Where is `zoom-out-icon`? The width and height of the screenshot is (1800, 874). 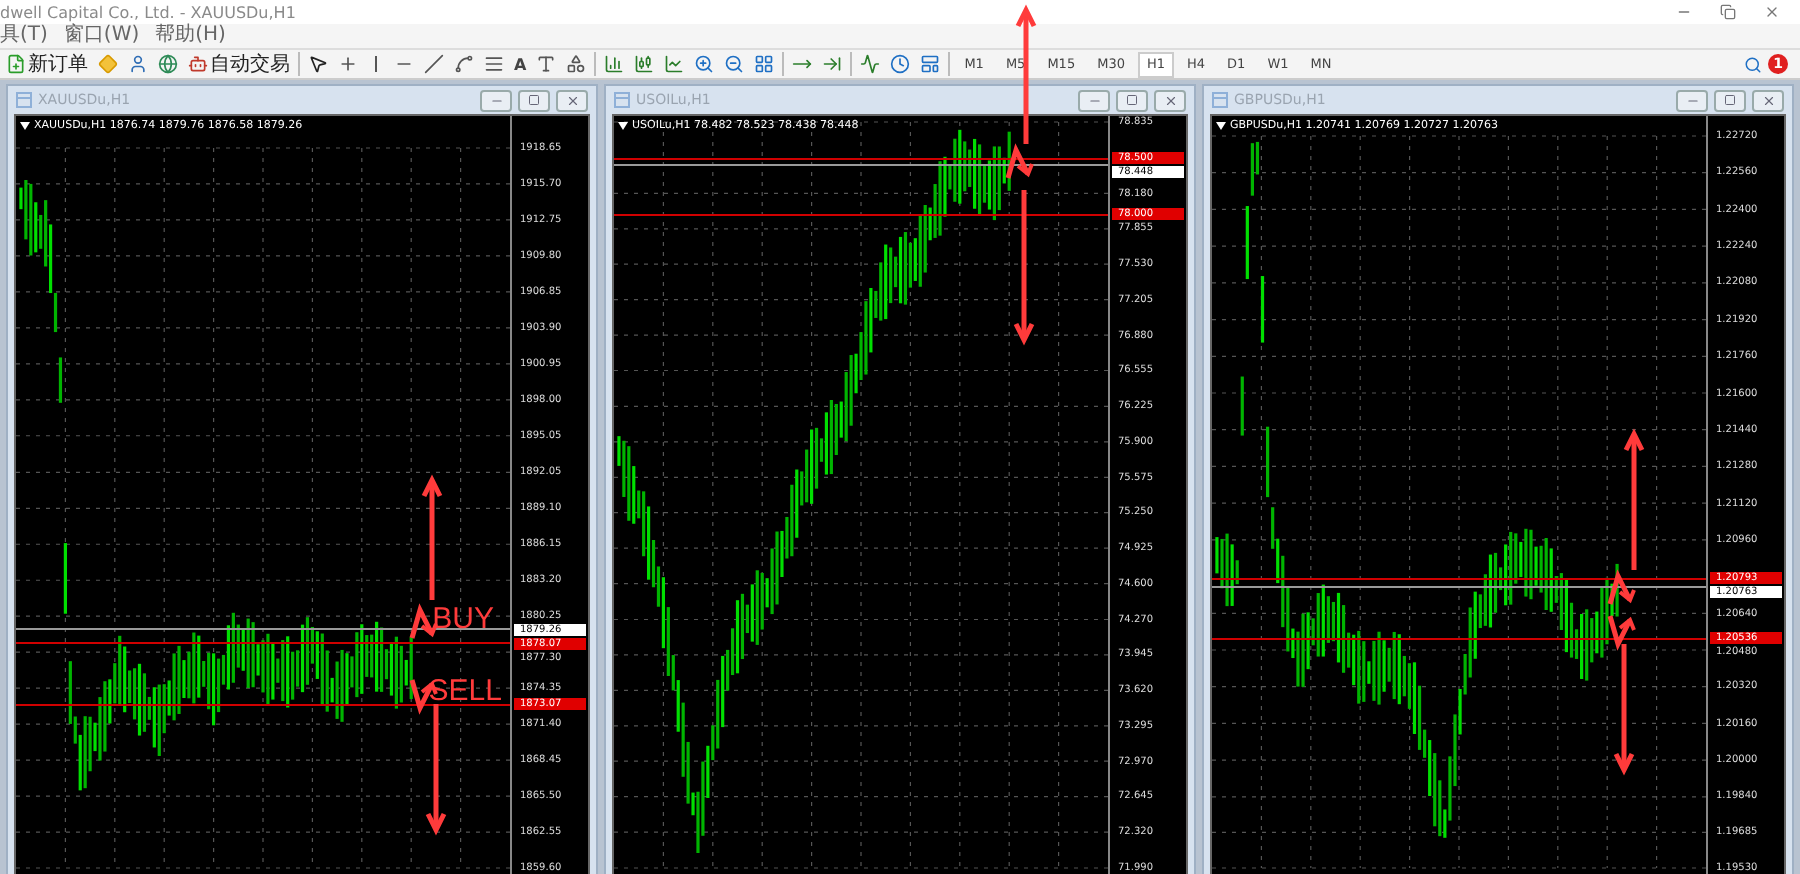 zoom-out-icon is located at coordinates (734, 64).